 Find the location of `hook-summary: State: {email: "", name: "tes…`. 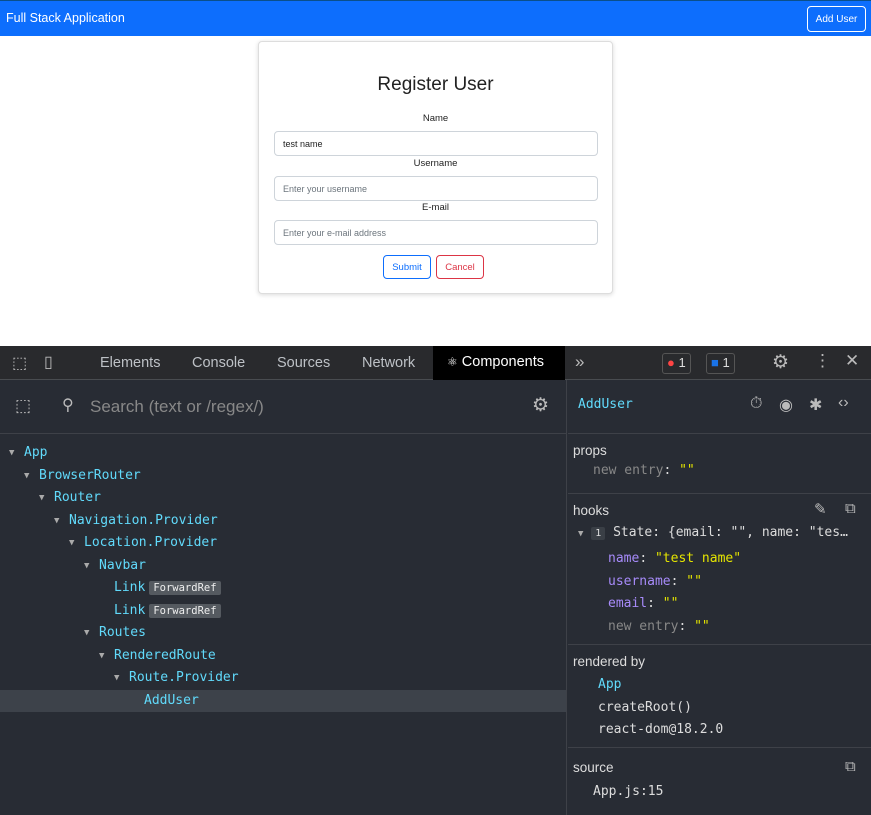

hook-summary: State: {email: "", name: "tes… is located at coordinates (730, 532).